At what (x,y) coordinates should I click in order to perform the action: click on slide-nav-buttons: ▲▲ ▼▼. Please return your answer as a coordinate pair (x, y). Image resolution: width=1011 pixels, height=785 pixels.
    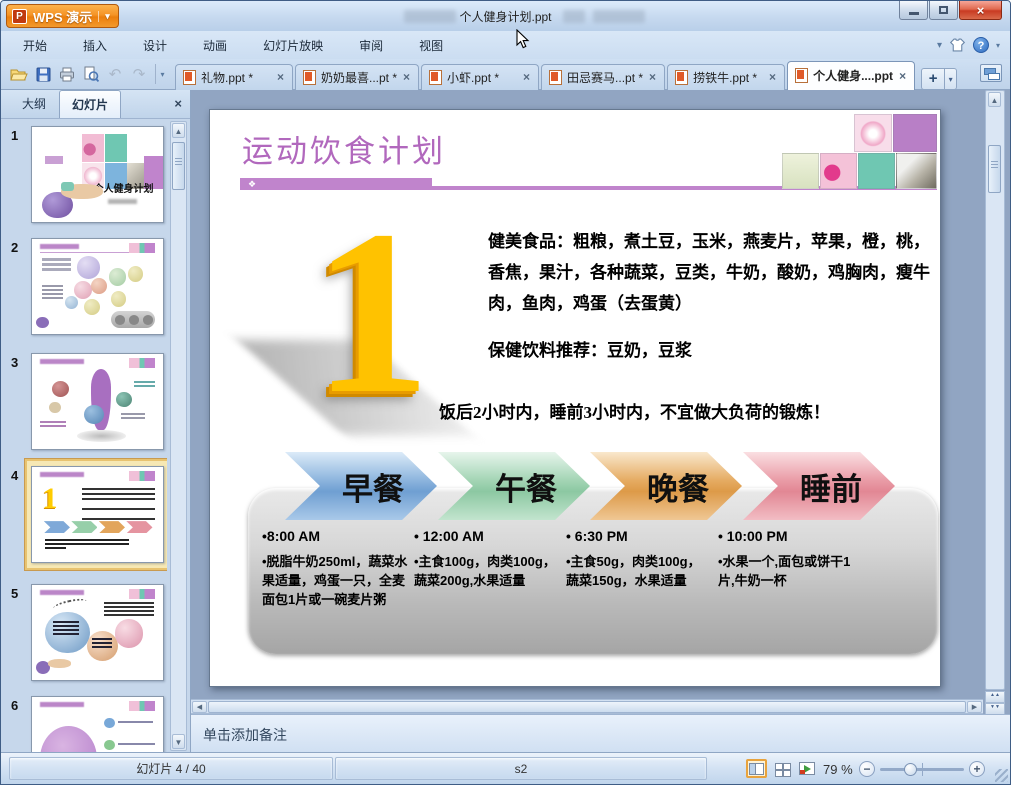
    Looking at the image, I should click on (995, 703).